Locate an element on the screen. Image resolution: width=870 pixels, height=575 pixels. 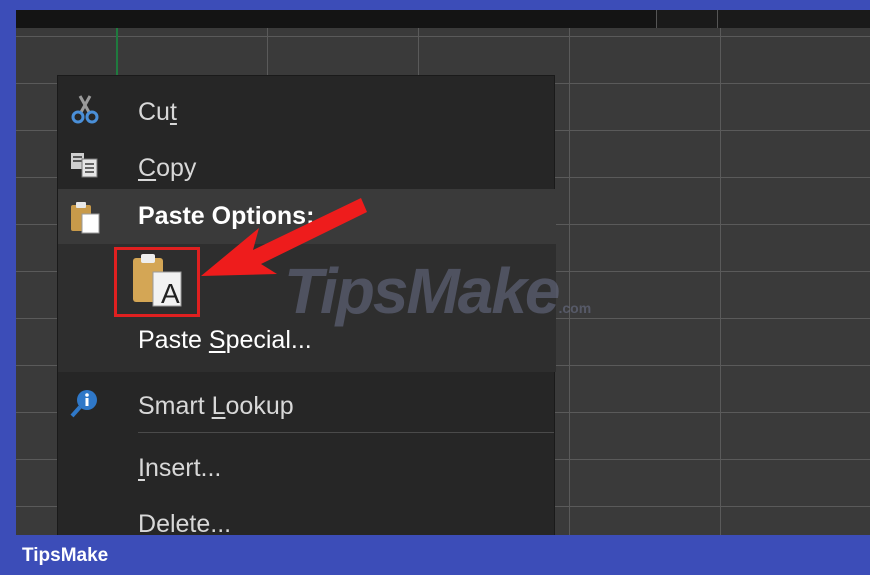
copy-icon is located at coordinates (85, 165).